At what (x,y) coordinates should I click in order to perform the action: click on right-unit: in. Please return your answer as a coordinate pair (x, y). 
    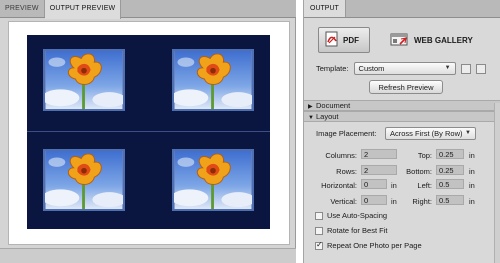
    Looking at the image, I should click on (472, 201).